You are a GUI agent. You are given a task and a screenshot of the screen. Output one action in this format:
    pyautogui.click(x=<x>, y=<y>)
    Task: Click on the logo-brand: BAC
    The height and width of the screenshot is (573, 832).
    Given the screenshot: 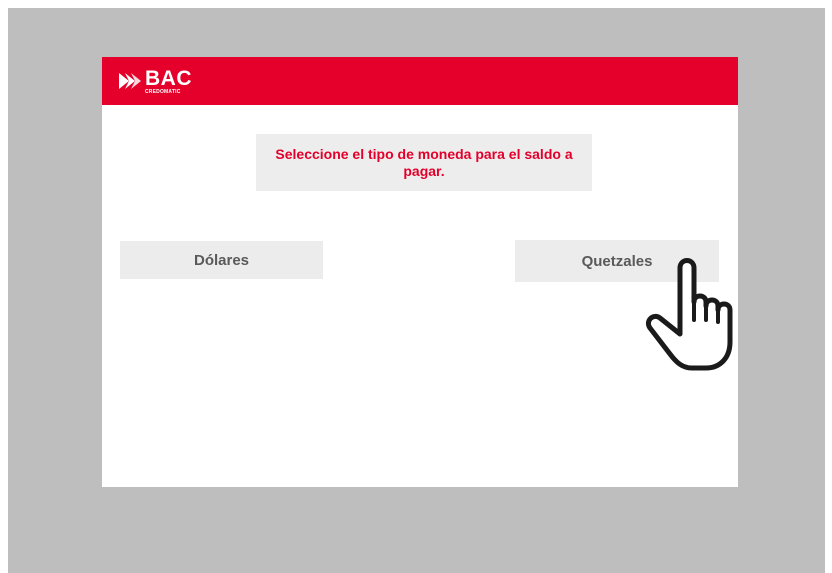 What is the action you would take?
    pyautogui.click(x=168, y=78)
    